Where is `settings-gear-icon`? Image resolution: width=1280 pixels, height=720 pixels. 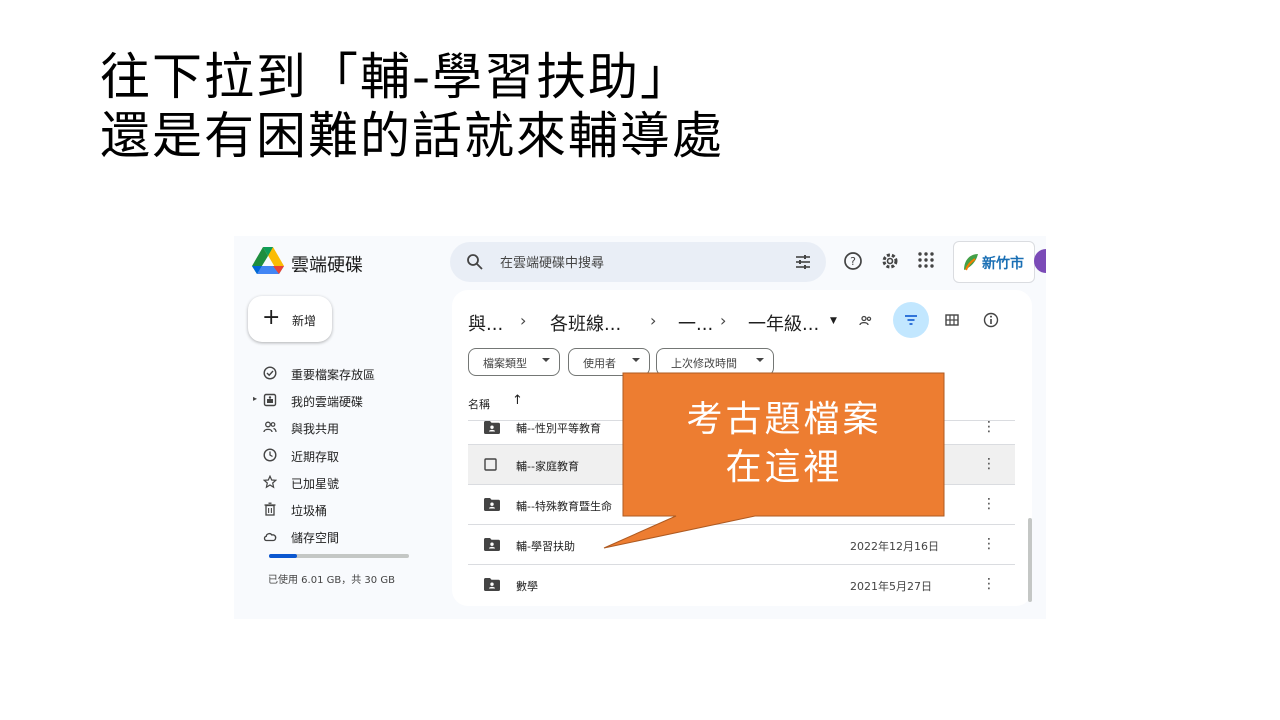
settings-gear-icon is located at coordinates (890, 261).